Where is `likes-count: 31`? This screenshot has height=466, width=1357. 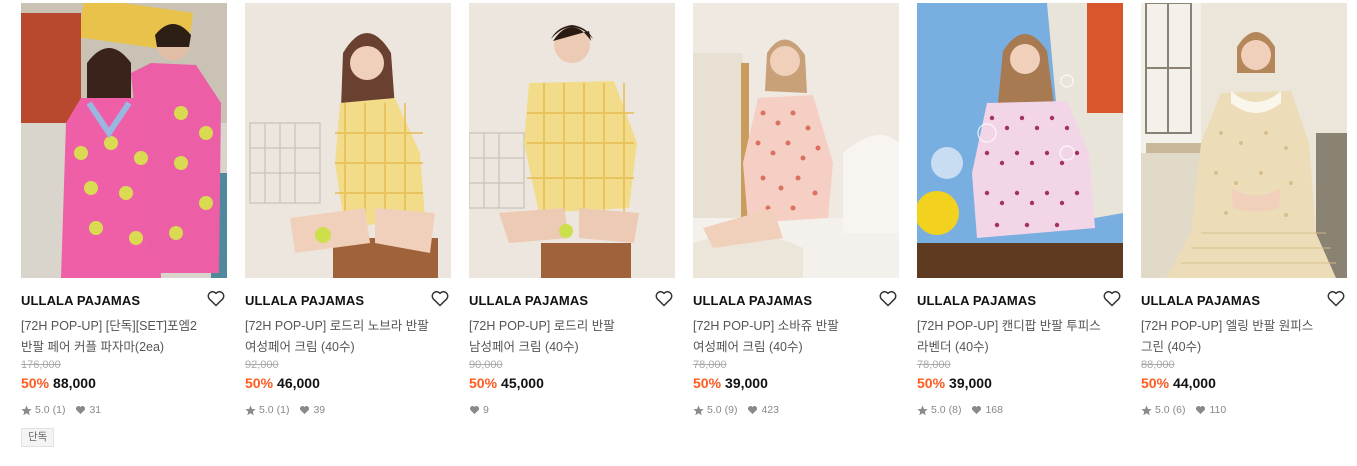 likes-count: 31 is located at coordinates (95, 410).